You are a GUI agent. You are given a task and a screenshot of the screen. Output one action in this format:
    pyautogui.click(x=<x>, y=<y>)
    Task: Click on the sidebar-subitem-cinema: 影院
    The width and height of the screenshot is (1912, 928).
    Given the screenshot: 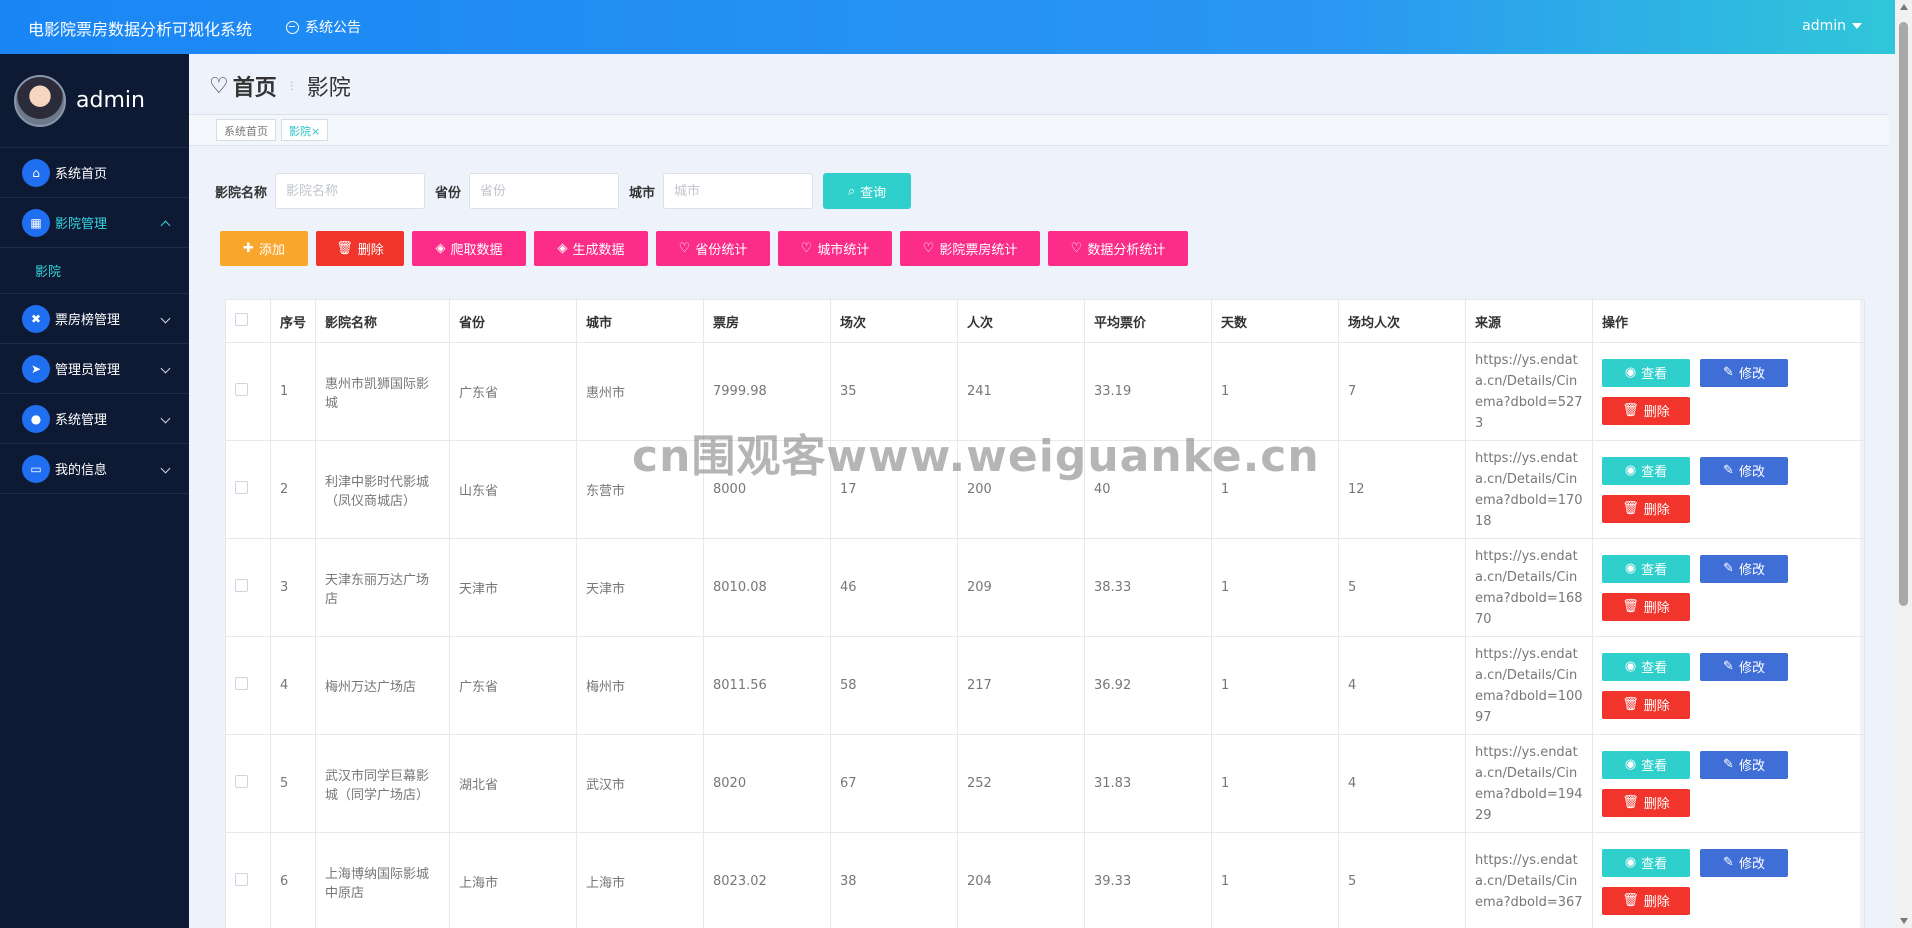 What is the action you would take?
    pyautogui.click(x=94, y=271)
    